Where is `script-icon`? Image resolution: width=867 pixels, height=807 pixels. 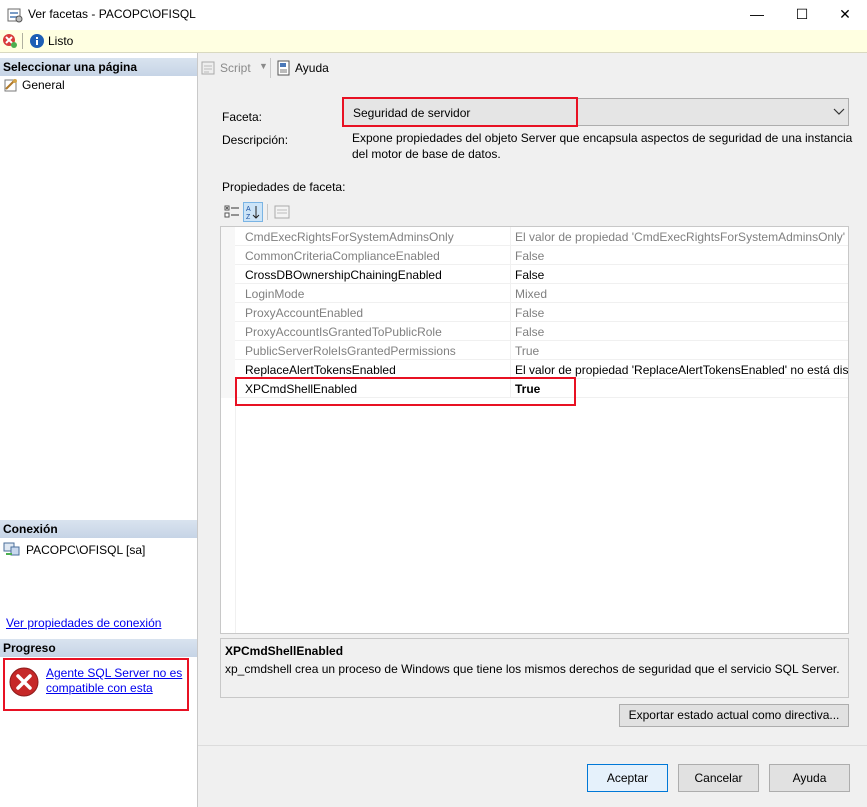 script-icon is located at coordinates (208, 68).